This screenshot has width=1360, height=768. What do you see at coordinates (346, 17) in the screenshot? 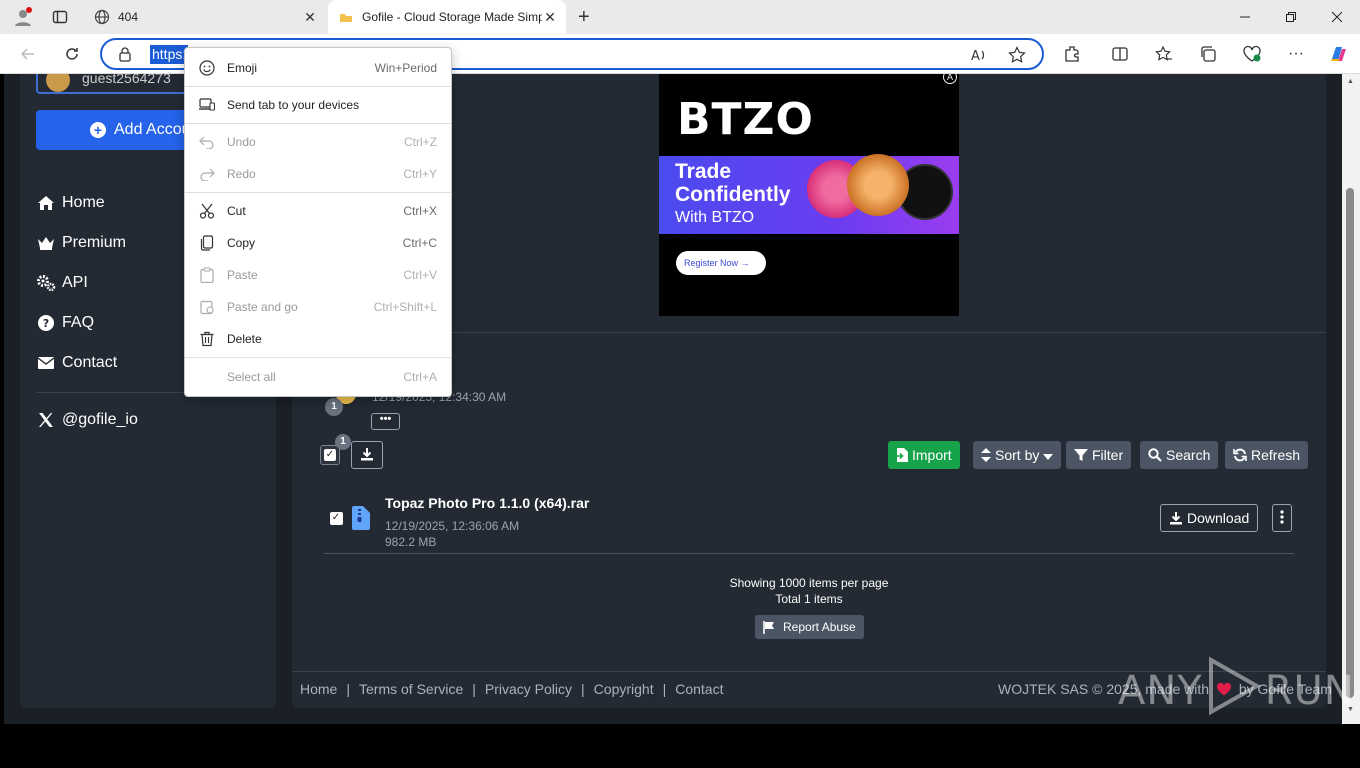
I see `gofile-favicon-icon` at bounding box center [346, 17].